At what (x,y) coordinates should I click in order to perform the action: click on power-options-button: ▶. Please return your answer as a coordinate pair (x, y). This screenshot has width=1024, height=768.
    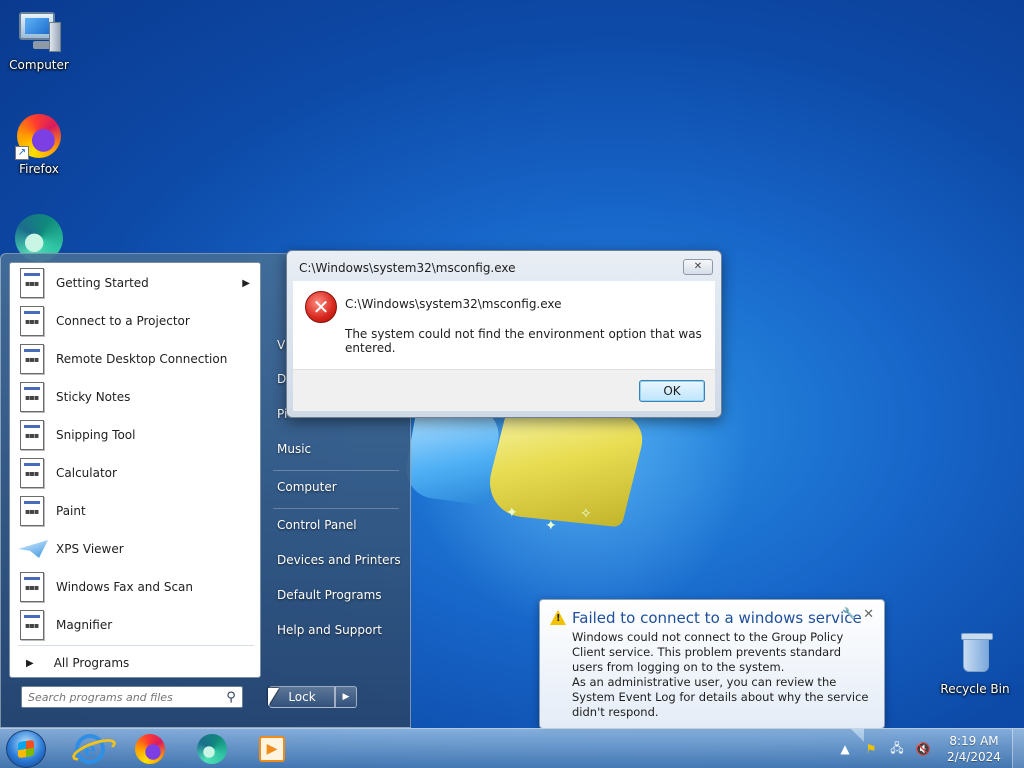
    Looking at the image, I should click on (346, 697).